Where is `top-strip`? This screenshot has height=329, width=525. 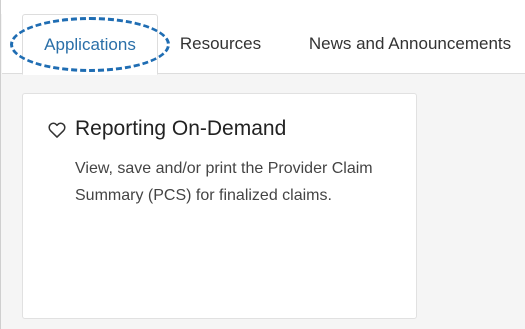
top-strip is located at coordinates (263, 7).